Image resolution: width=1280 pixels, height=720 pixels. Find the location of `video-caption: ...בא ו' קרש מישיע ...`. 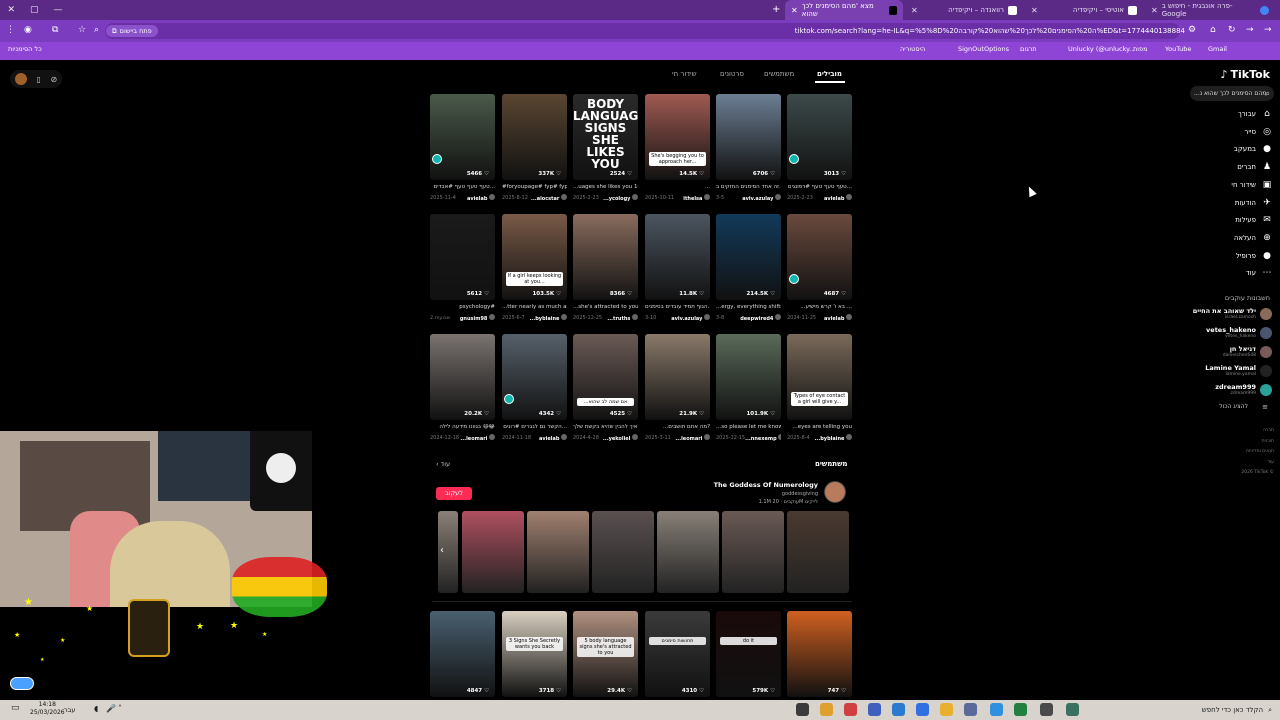

video-caption: ...בא ו' קרש מישיע ... is located at coordinates (819, 307).